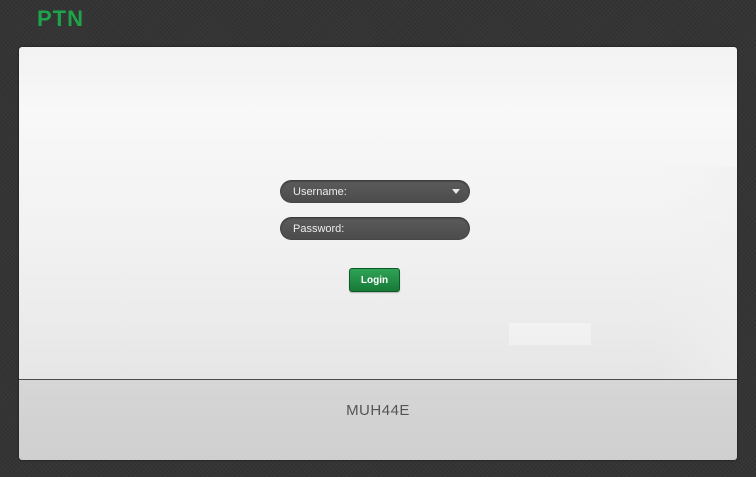 This screenshot has height=477, width=756. What do you see at coordinates (320, 191) in the screenshot?
I see `username-label: Username:` at bounding box center [320, 191].